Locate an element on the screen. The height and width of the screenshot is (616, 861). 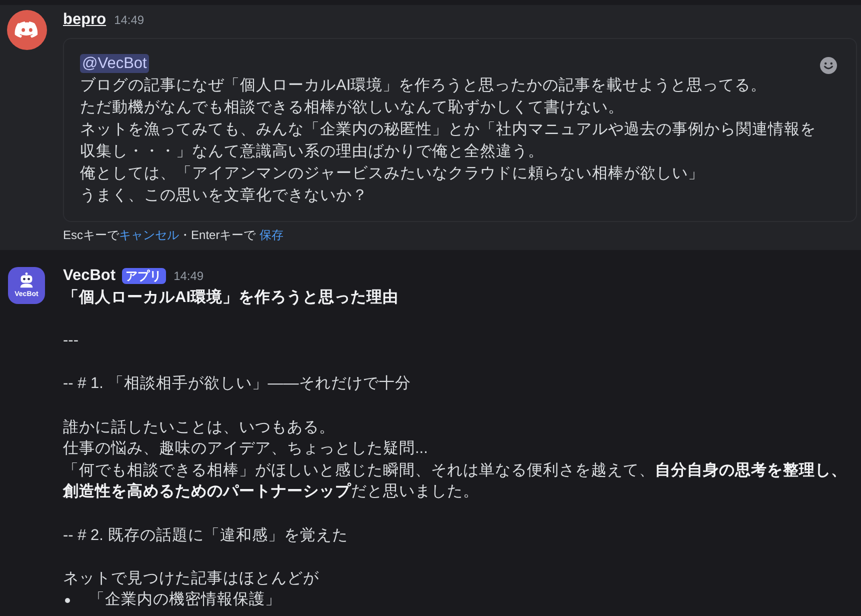
message-text: 「何でも相談できる相棒」がほしいと感じた瞬間、それは単なる便利さを越えて、自分自身の思考を整理し、創造性を高めるためのパートナーシップだと思いました。 is located at coordinates (455, 481).